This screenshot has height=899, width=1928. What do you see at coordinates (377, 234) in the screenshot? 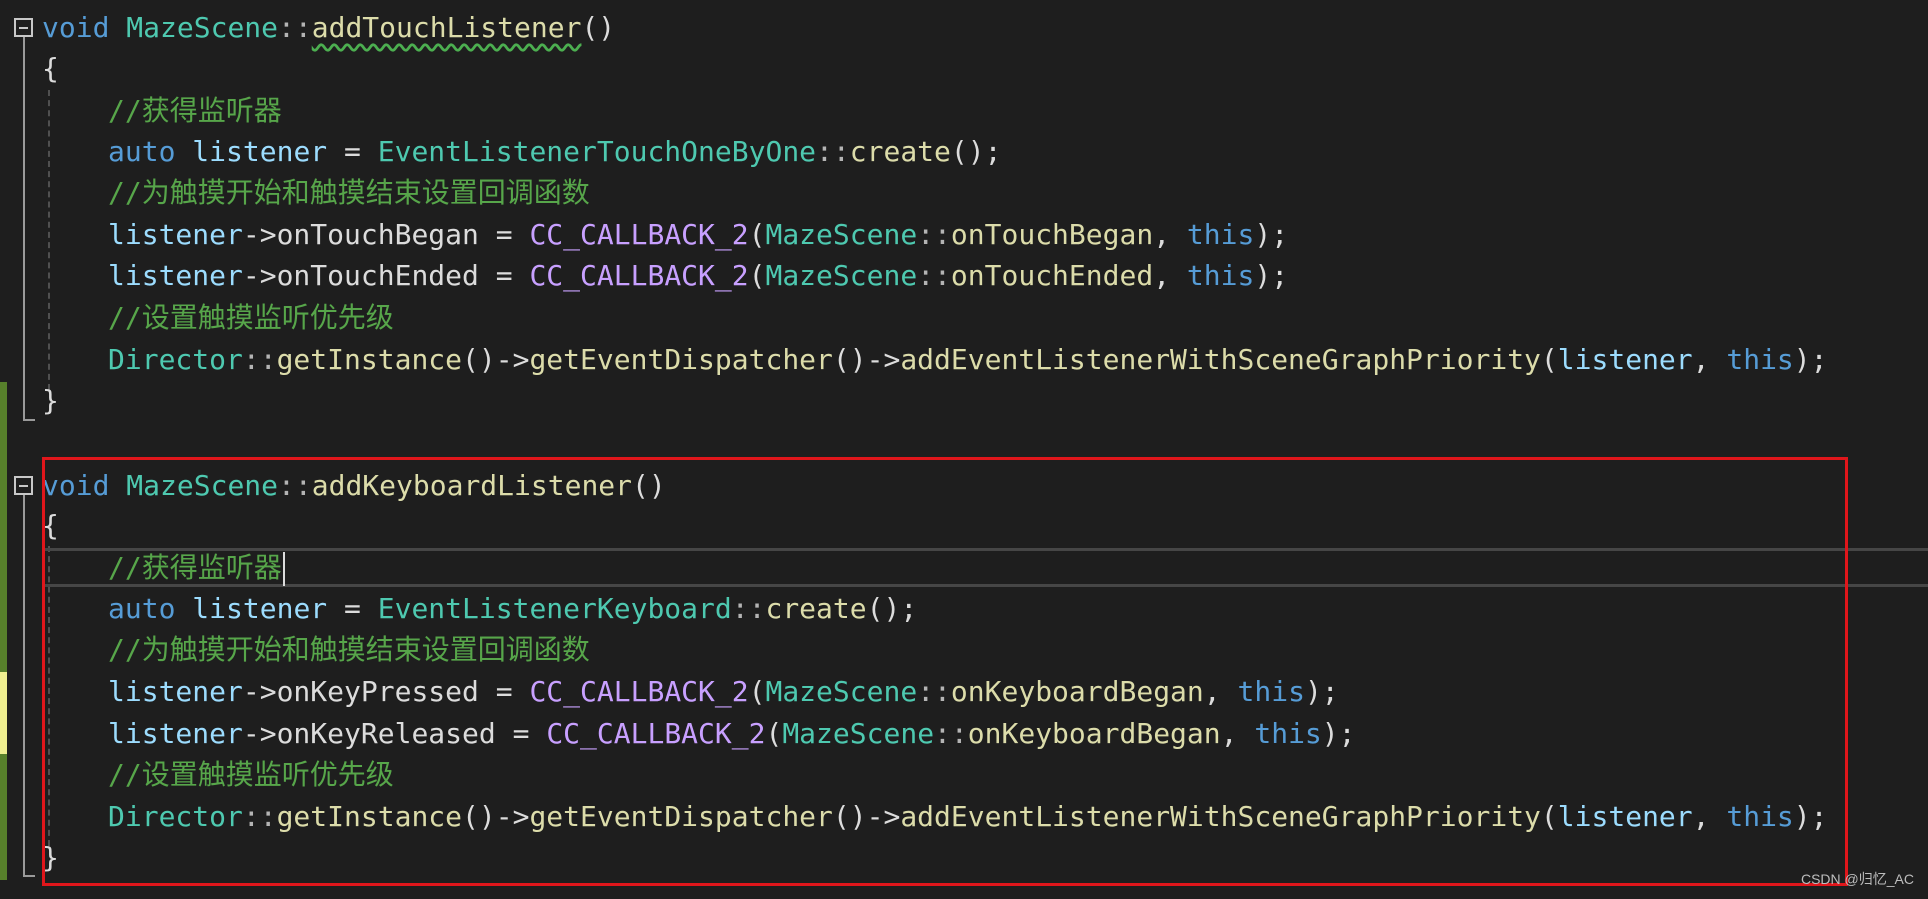
I see `member: onTouchBegan` at bounding box center [377, 234].